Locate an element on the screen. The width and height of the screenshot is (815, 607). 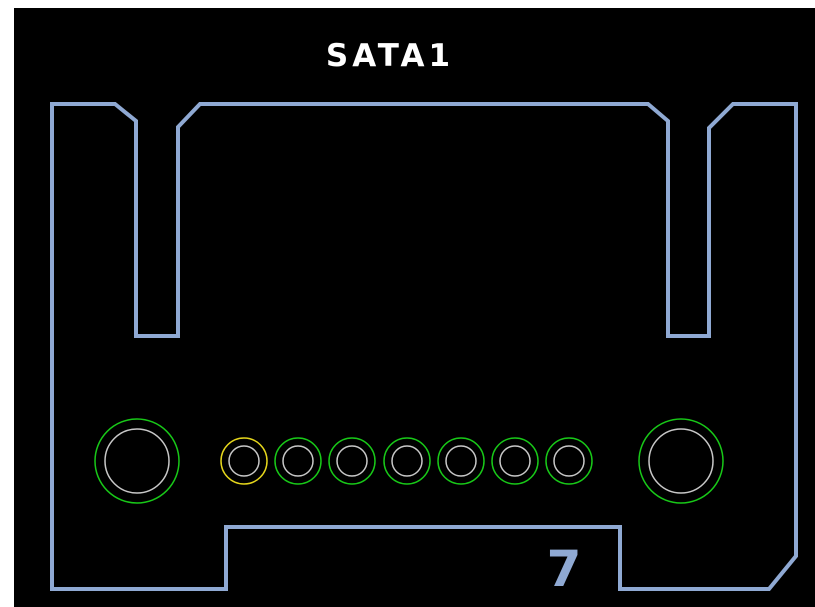
mounting-hole-right-drill is located at coordinates (681, 461).